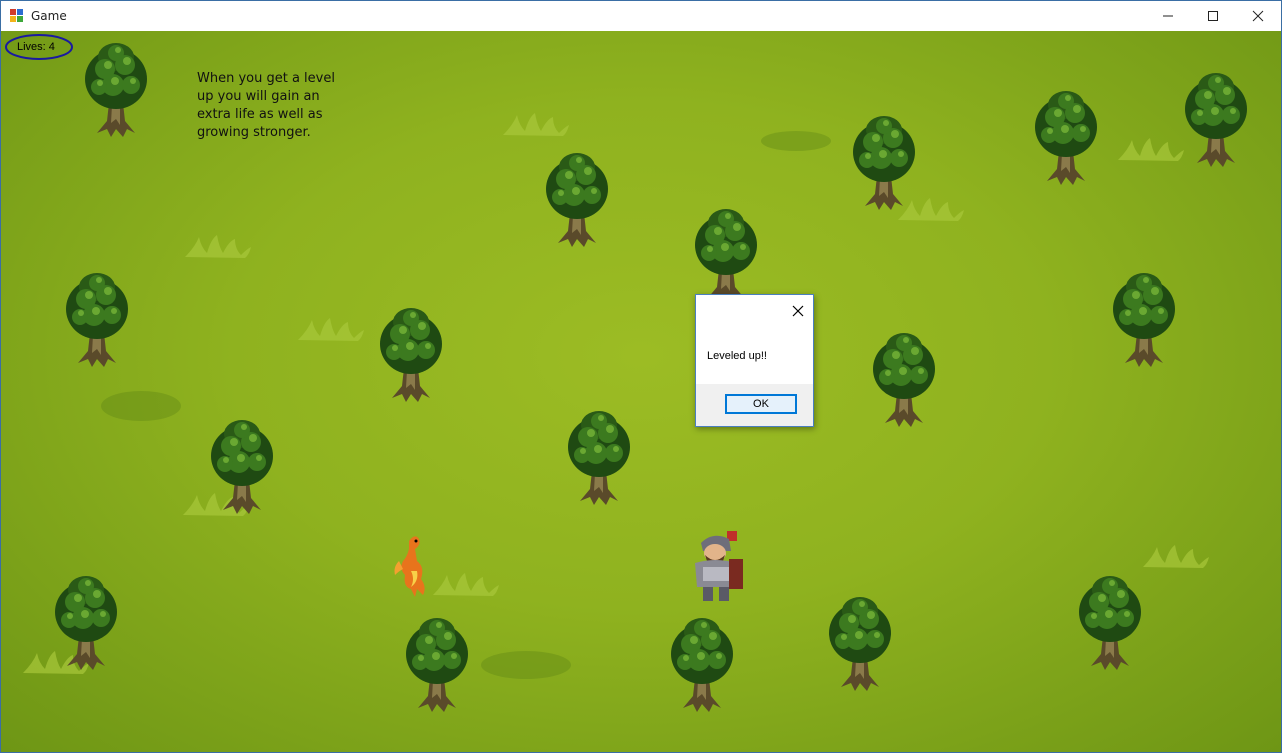 This screenshot has width=1282, height=753. Describe the element at coordinates (36, 47) in the screenshot. I see `lives-counter: Lives: 4` at that location.